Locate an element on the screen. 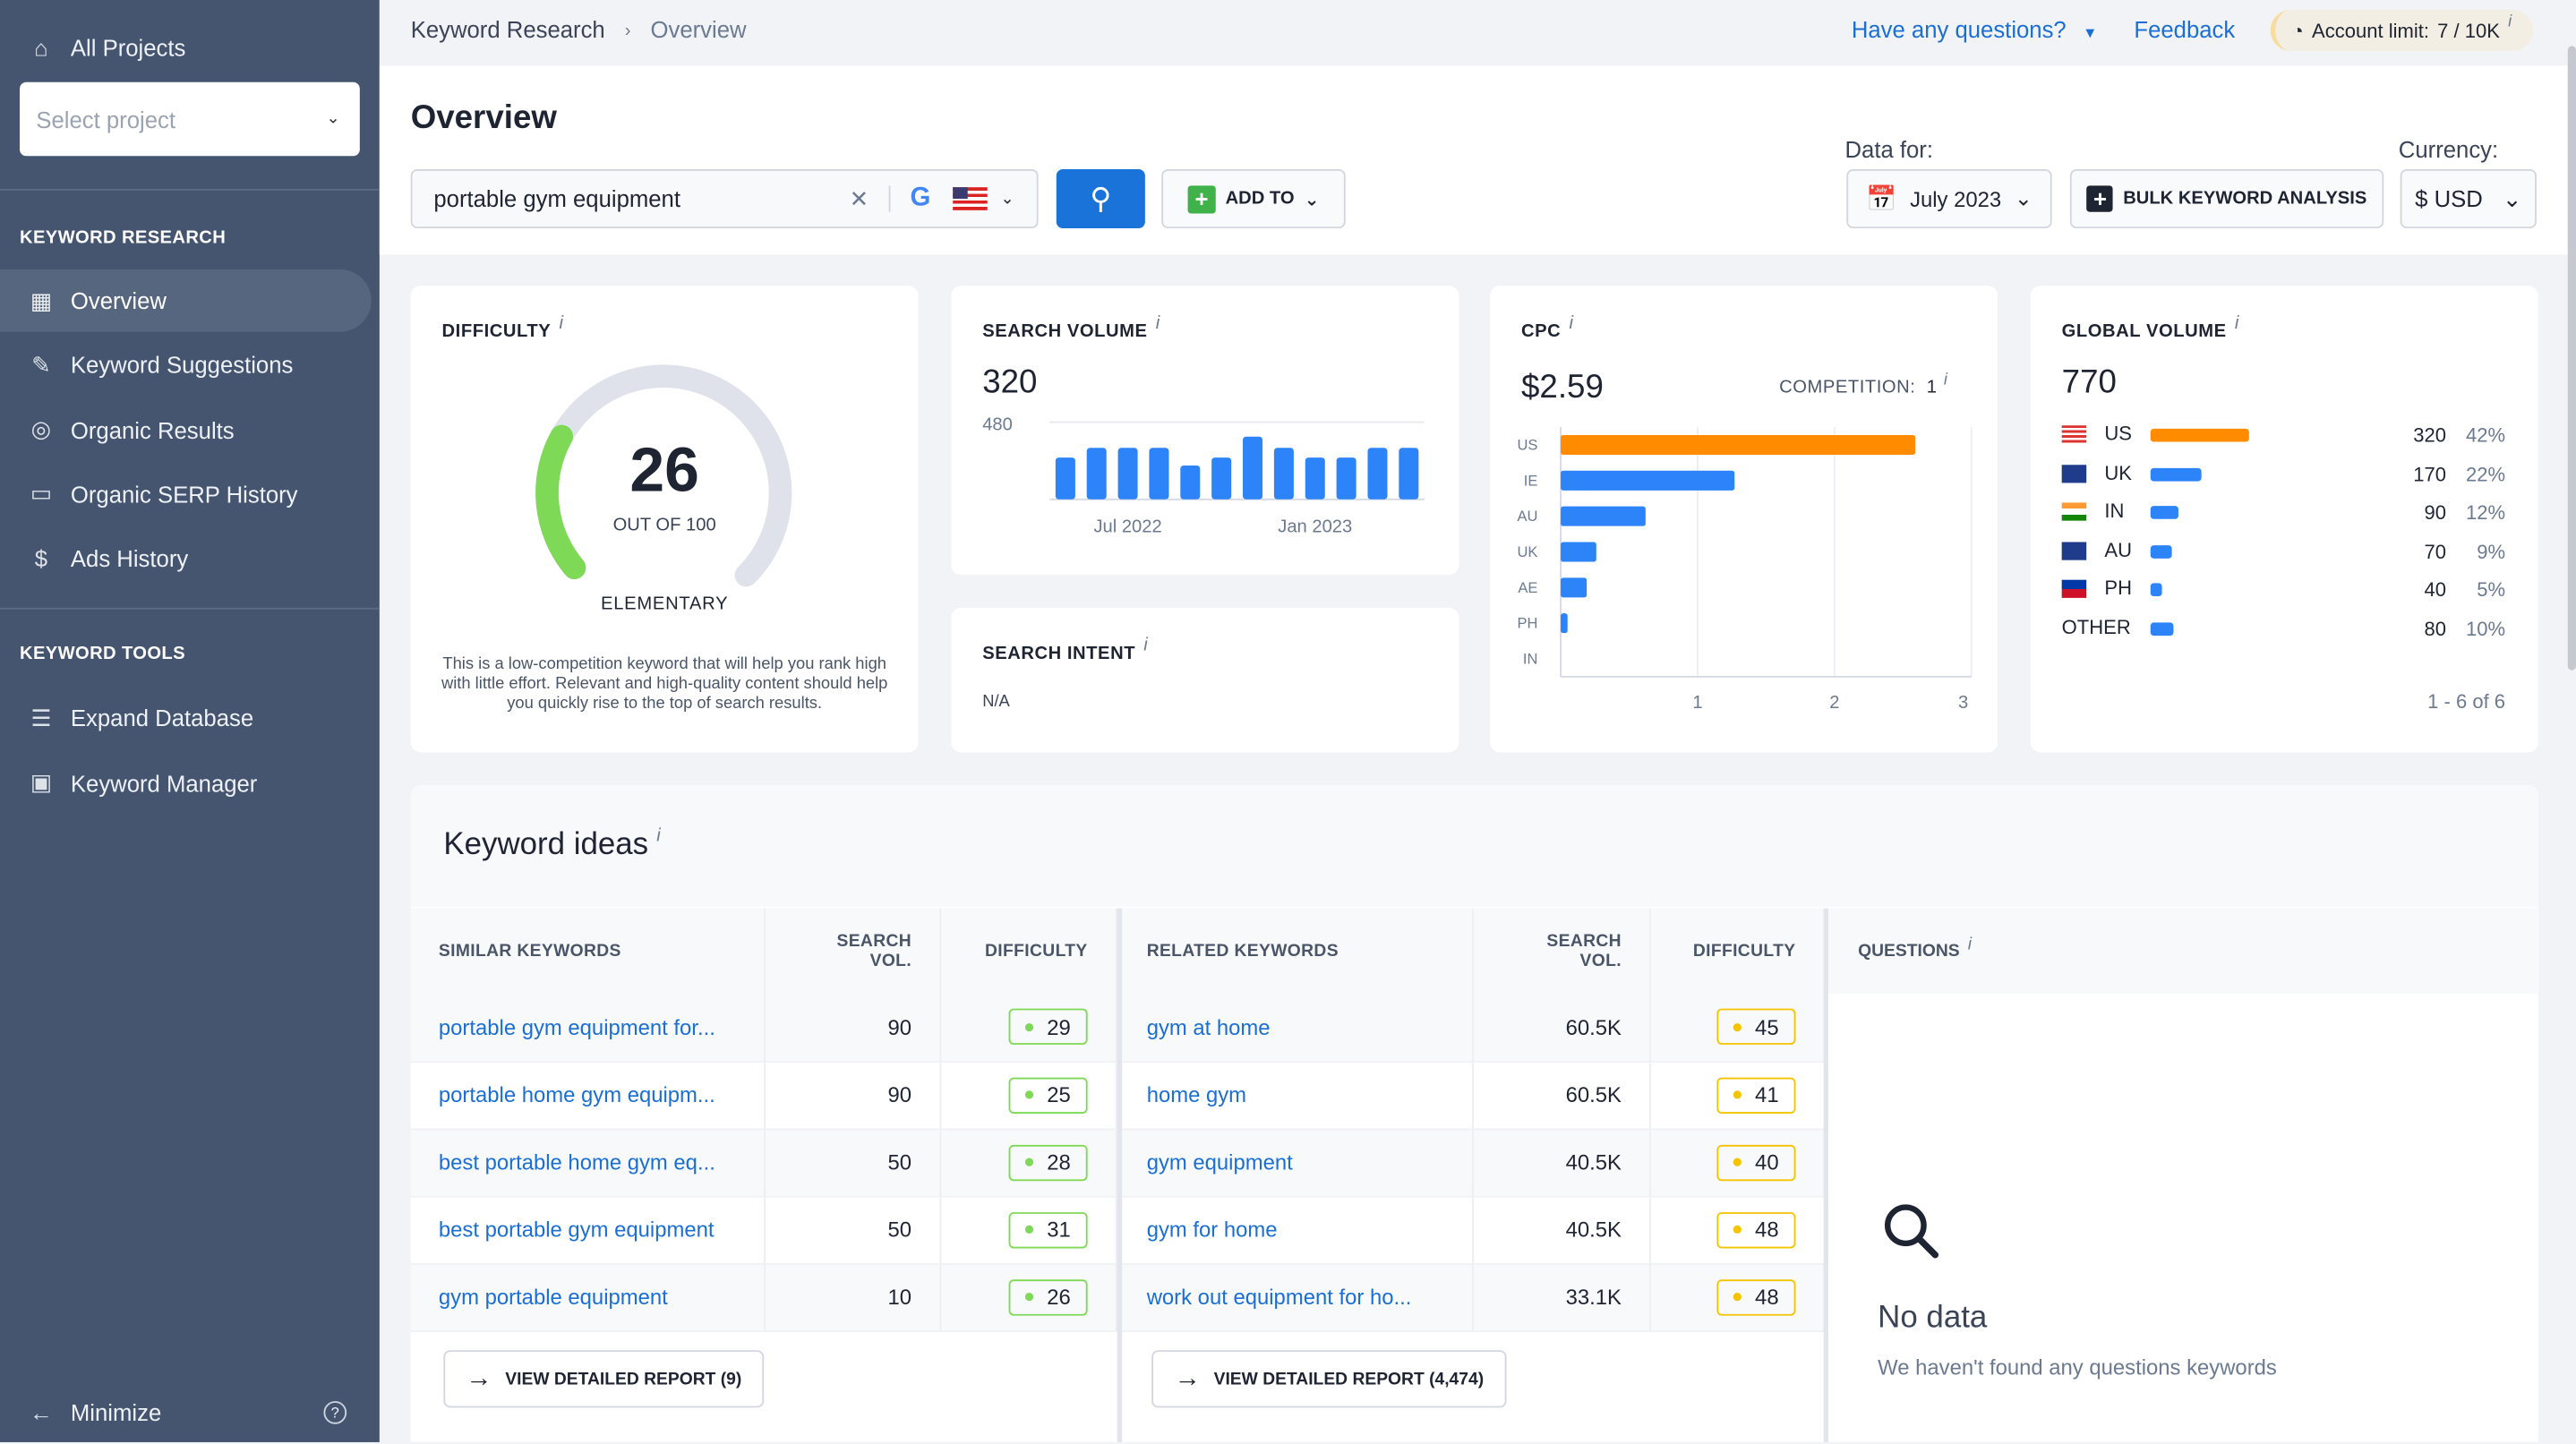 This screenshot has width=2576, height=1444. keyword-link: gym for home is located at coordinates (1297, 1229).